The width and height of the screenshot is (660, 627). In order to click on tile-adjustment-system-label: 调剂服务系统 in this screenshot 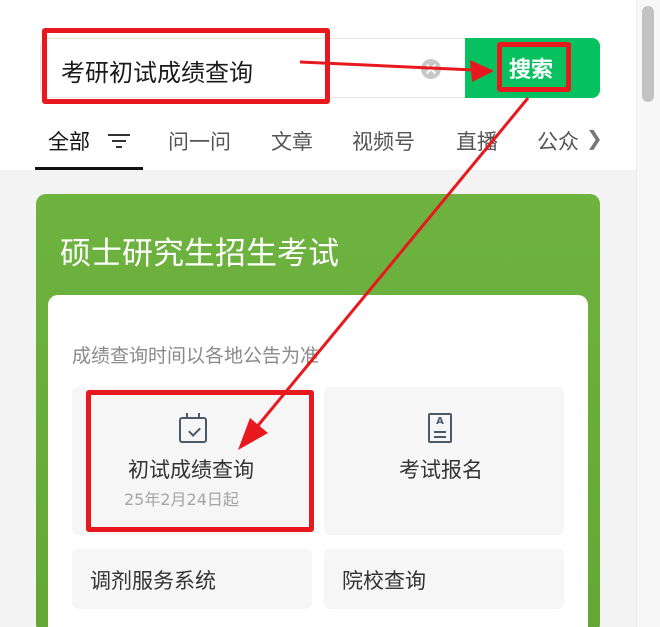, I will do `click(153, 581)`.